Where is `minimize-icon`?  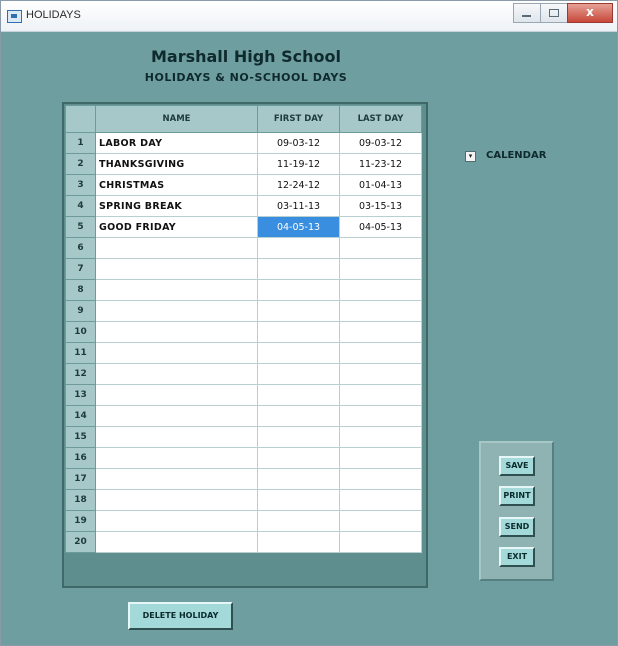 minimize-icon is located at coordinates (527, 13).